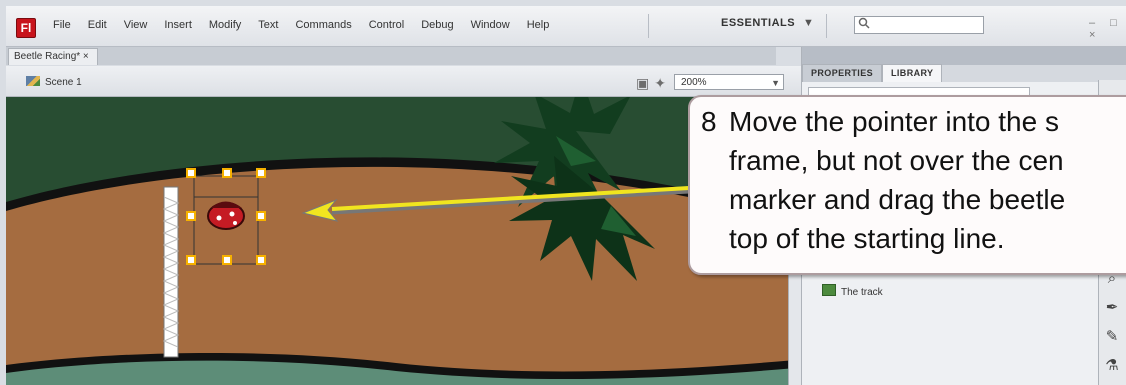 The image size is (1126, 385). I want to click on instruction-line-2: frame, but not over the cen, so click(896, 160).